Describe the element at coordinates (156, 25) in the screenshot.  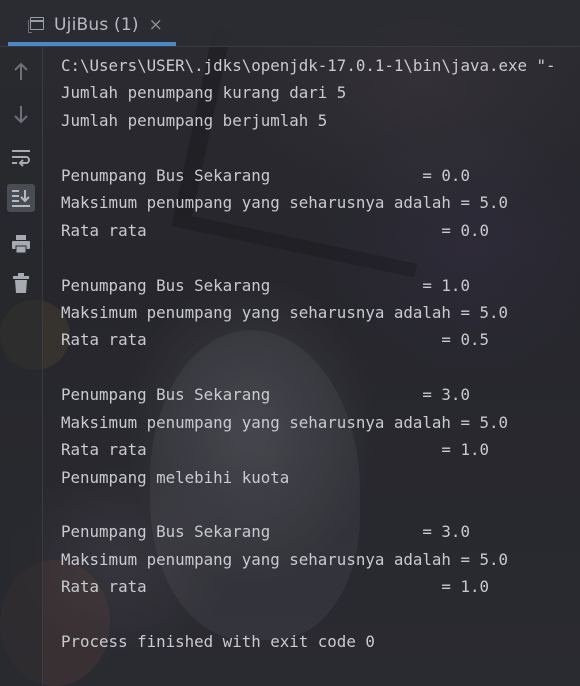
I see `close-icon: ×` at that location.